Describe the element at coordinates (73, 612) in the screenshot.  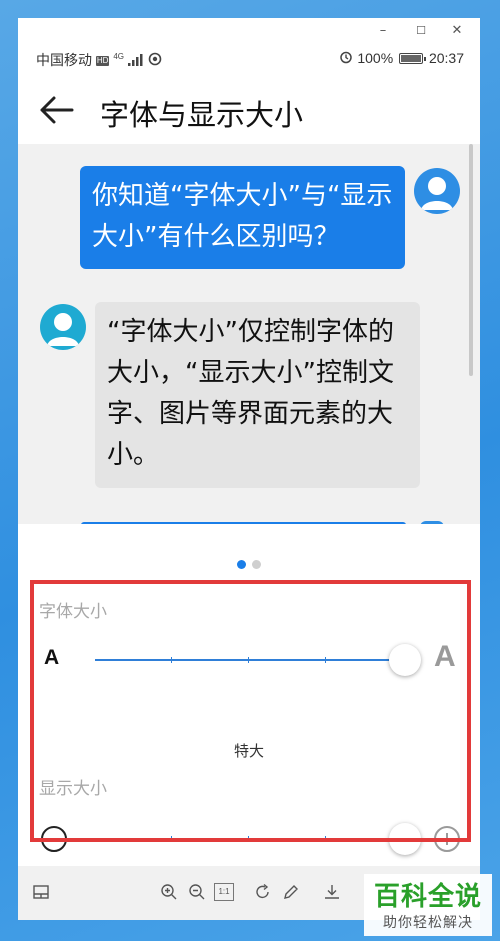
I see `font-size-label: 字体大小` at that location.